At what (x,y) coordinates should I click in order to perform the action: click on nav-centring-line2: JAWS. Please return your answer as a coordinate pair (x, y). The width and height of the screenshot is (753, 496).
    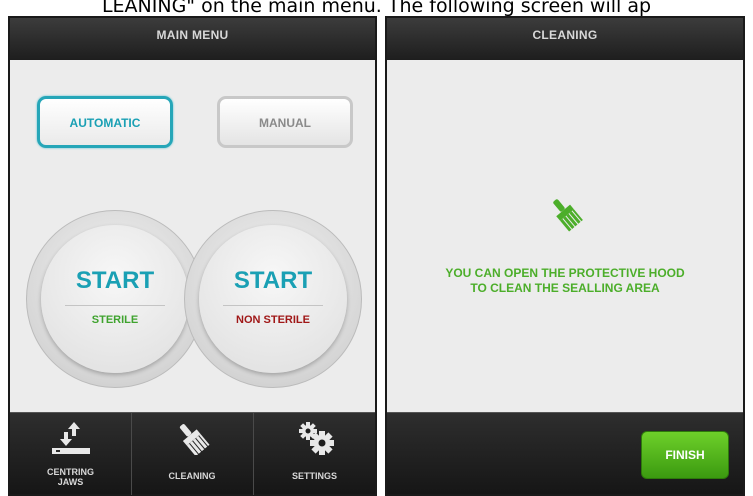
    Looking at the image, I should click on (70, 482).